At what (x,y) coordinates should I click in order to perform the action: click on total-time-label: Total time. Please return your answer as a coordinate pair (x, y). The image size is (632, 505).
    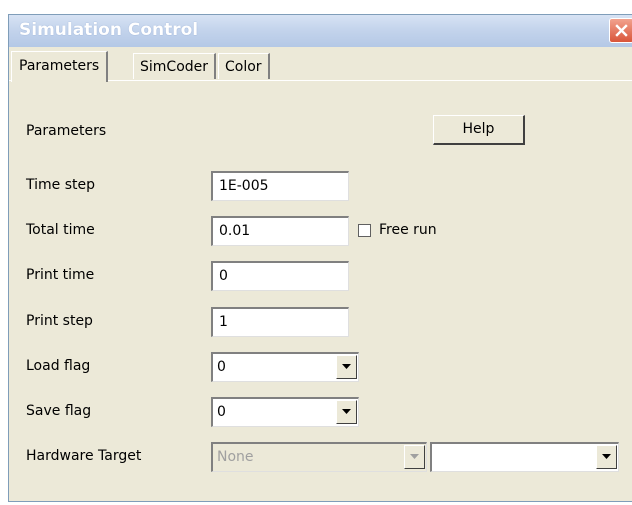
    Looking at the image, I should click on (60, 230).